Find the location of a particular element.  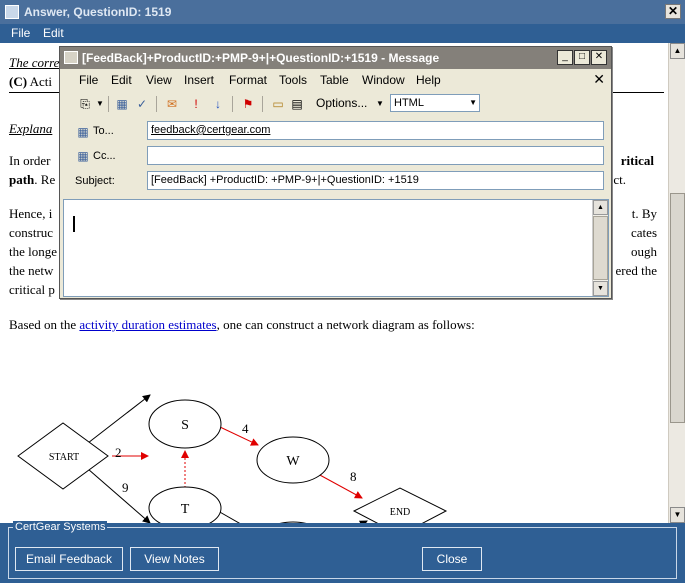

cc-book-icon: ▦ is located at coordinates (83, 156).